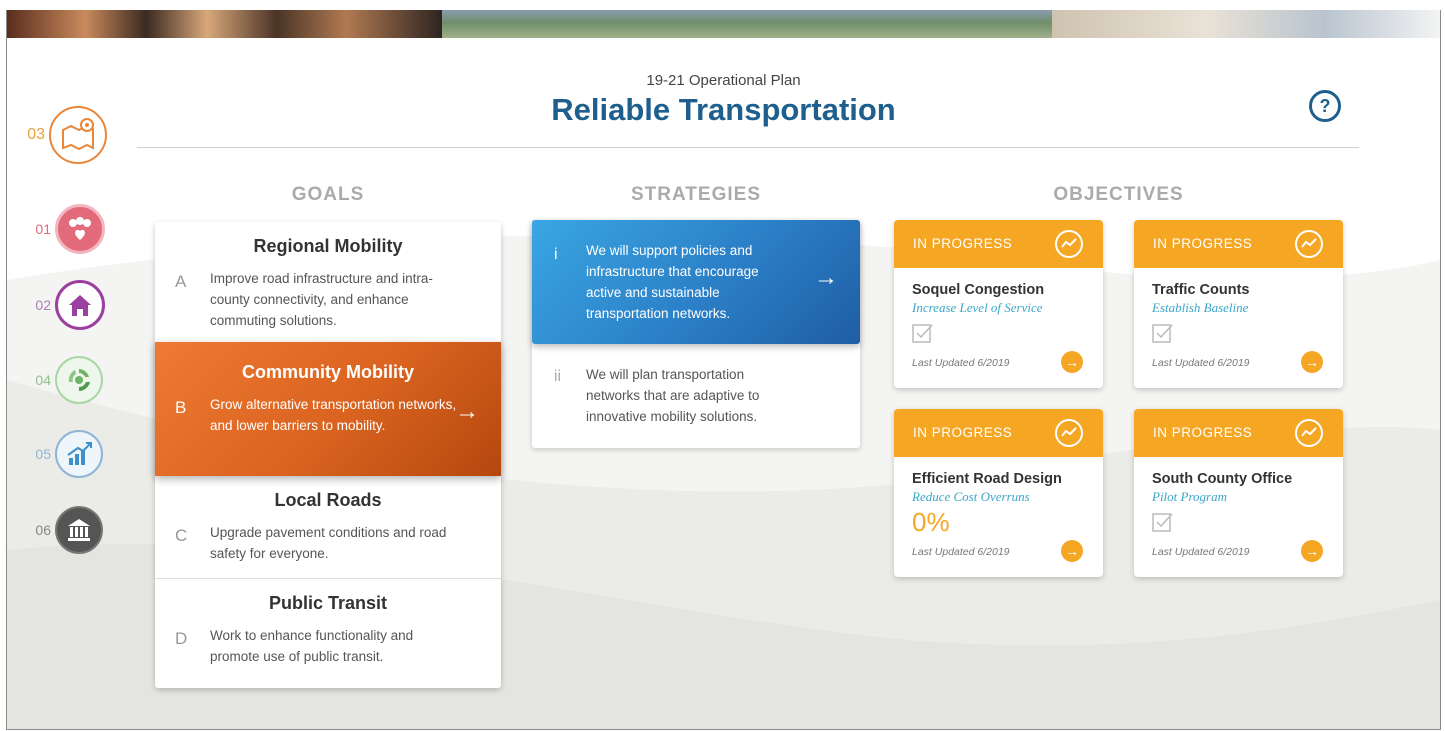 This screenshot has width=1445, height=731. I want to click on goal-title: Local Roads, so click(328, 500).